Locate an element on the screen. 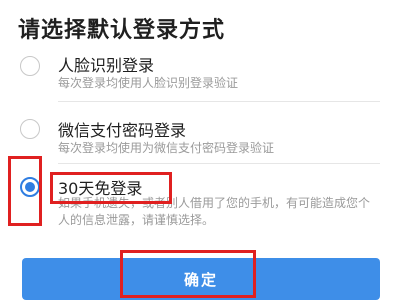 This screenshot has width=400, height=300. face-login-radio is located at coordinates (30, 66).